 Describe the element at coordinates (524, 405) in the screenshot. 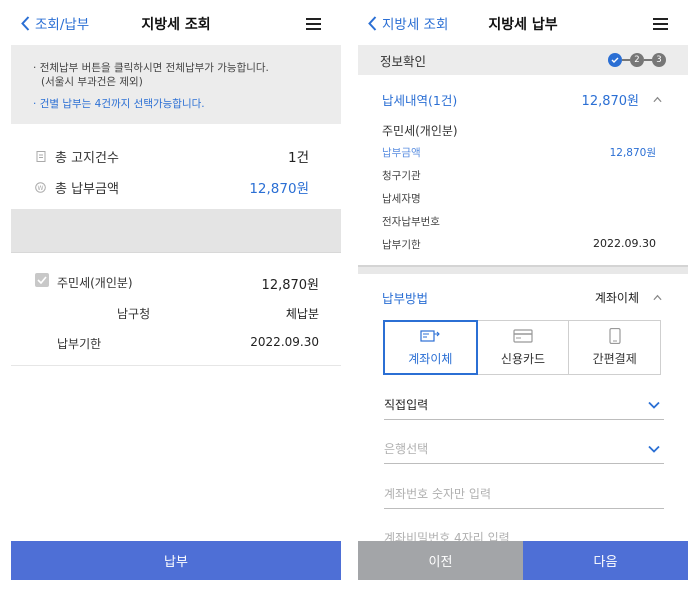

I see `input-mode-select: 직접입력` at that location.